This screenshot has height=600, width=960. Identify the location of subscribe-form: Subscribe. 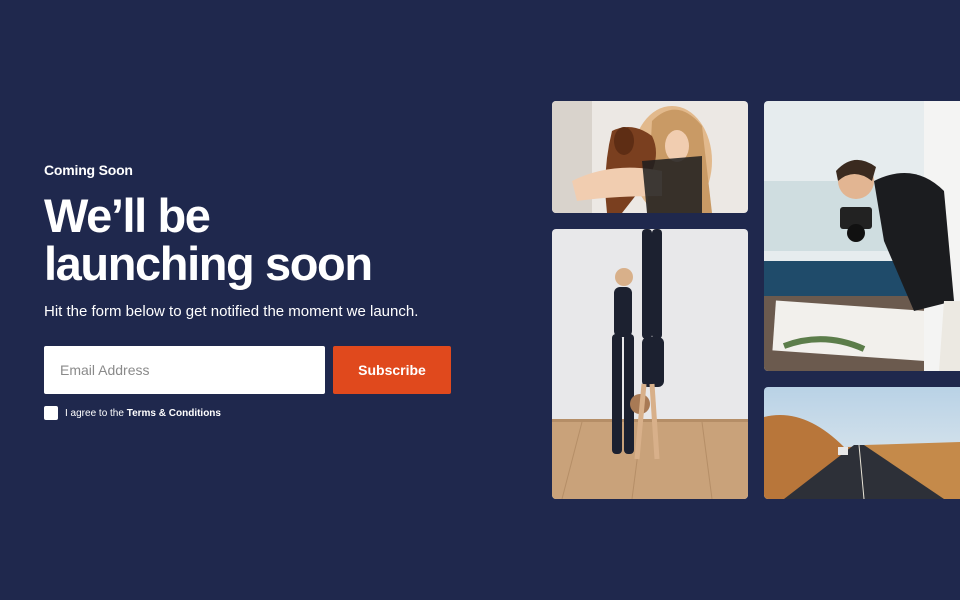
(254, 370).